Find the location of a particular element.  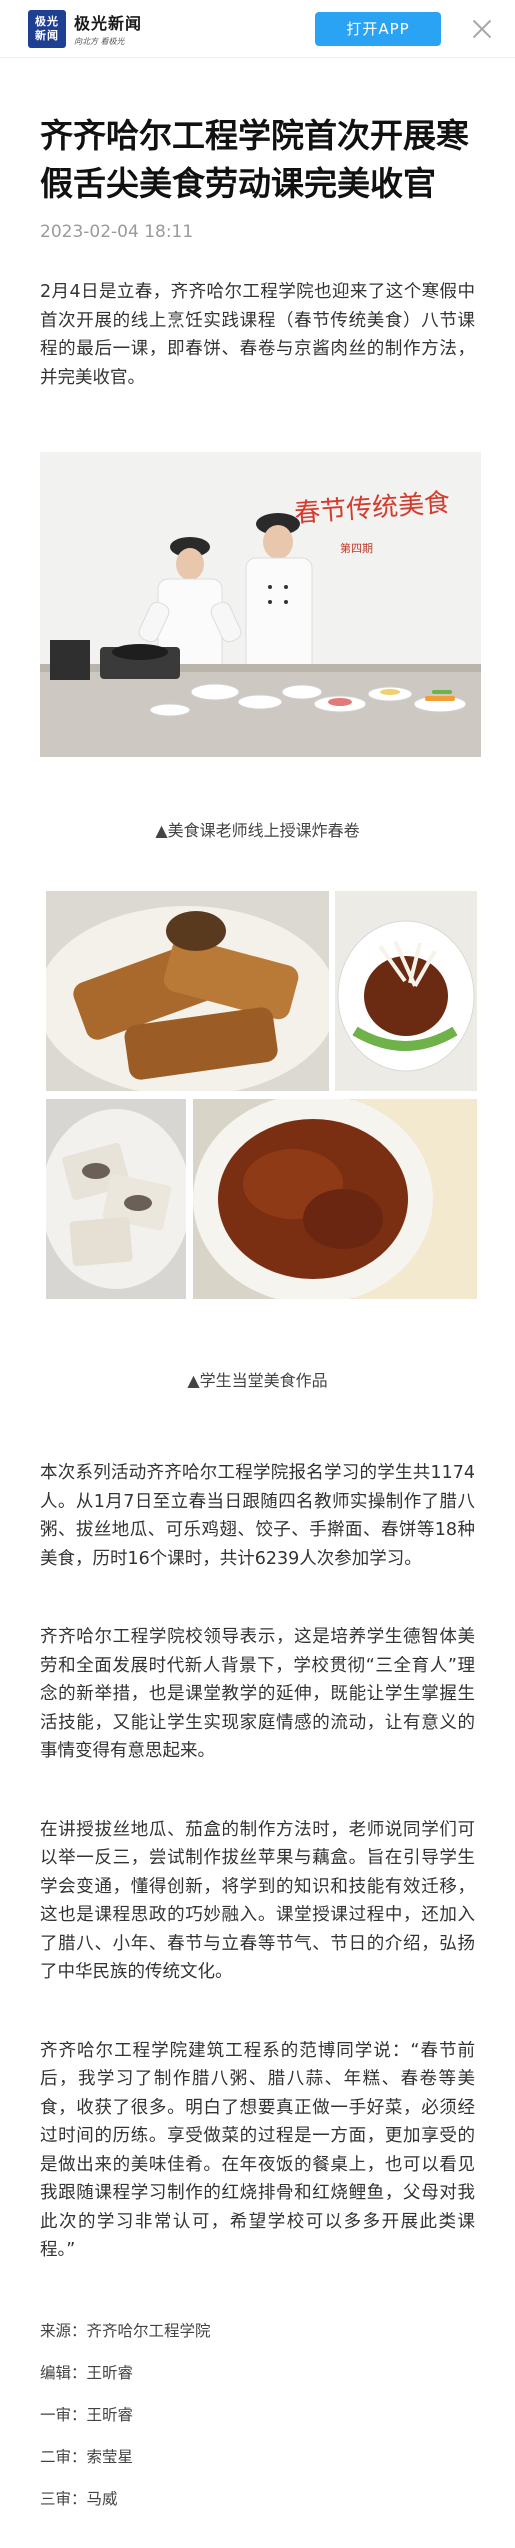

credit-editor: 编辑：王昕睿 is located at coordinates (87, 2372).